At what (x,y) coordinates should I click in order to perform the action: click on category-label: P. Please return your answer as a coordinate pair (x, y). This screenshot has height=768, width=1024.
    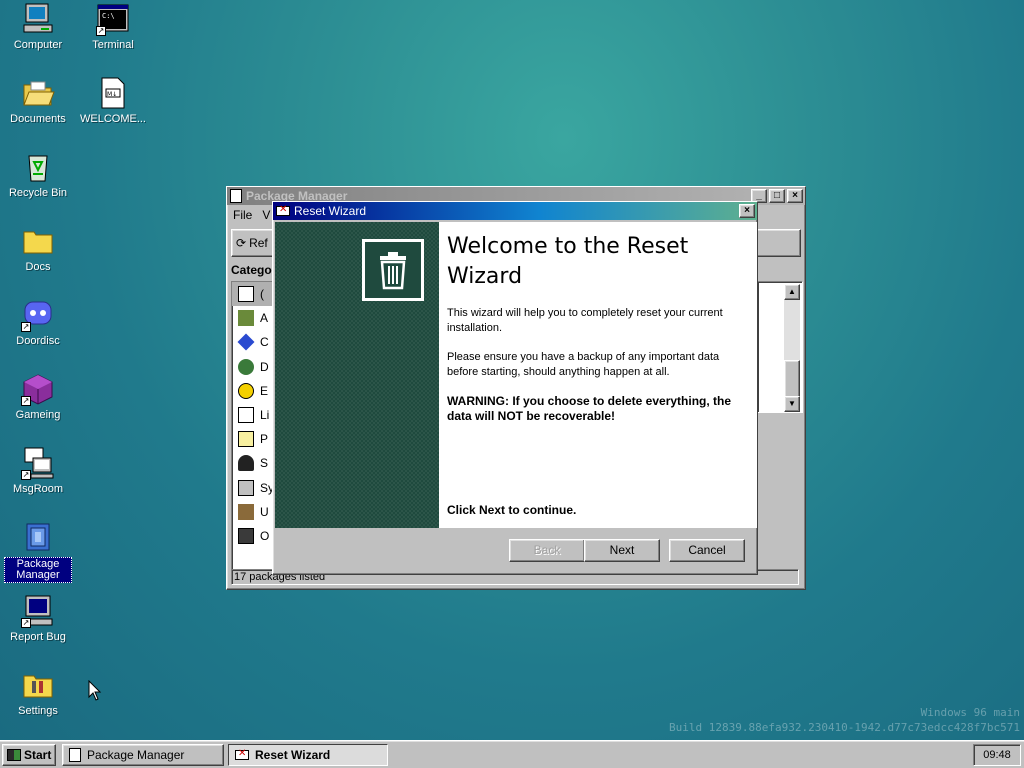
    Looking at the image, I should click on (264, 439).